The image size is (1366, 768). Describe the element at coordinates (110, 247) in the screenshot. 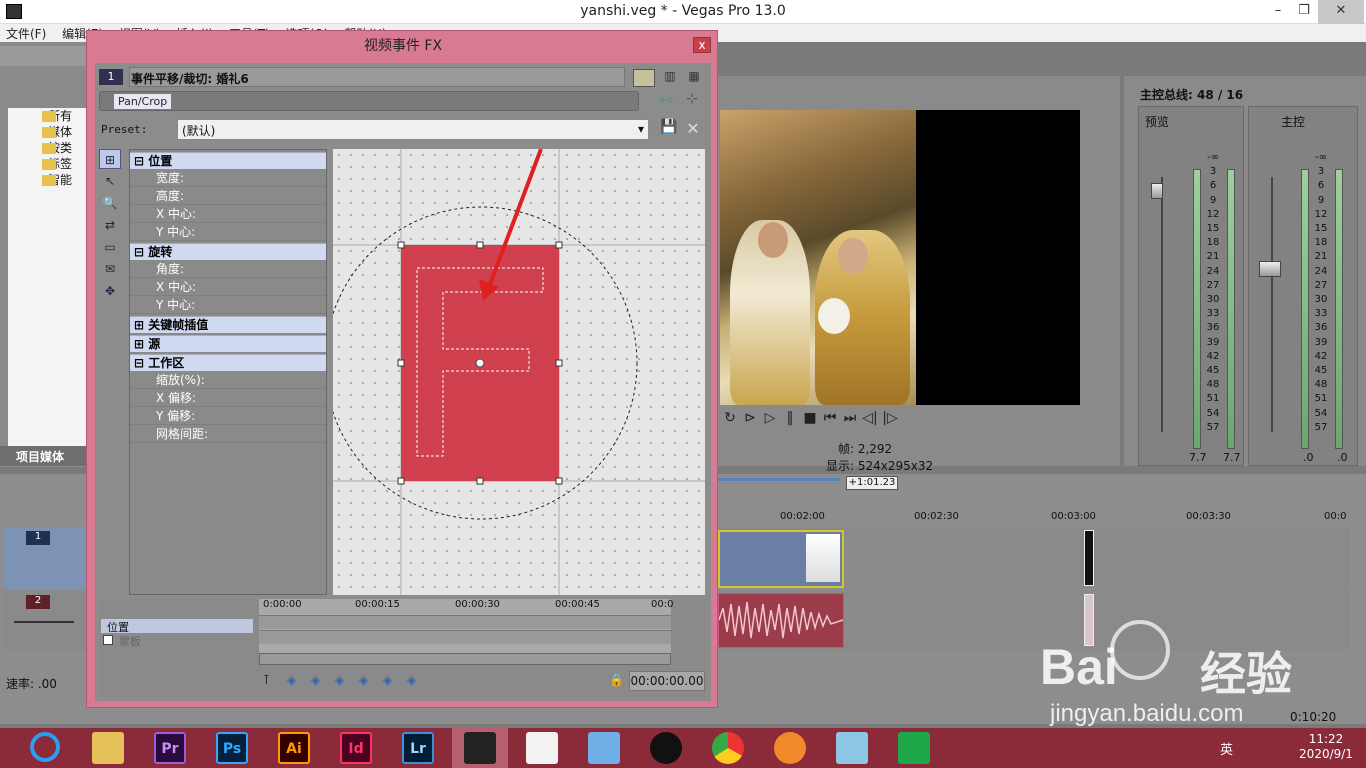

I see `lock-aspect-icon: ▭` at that location.